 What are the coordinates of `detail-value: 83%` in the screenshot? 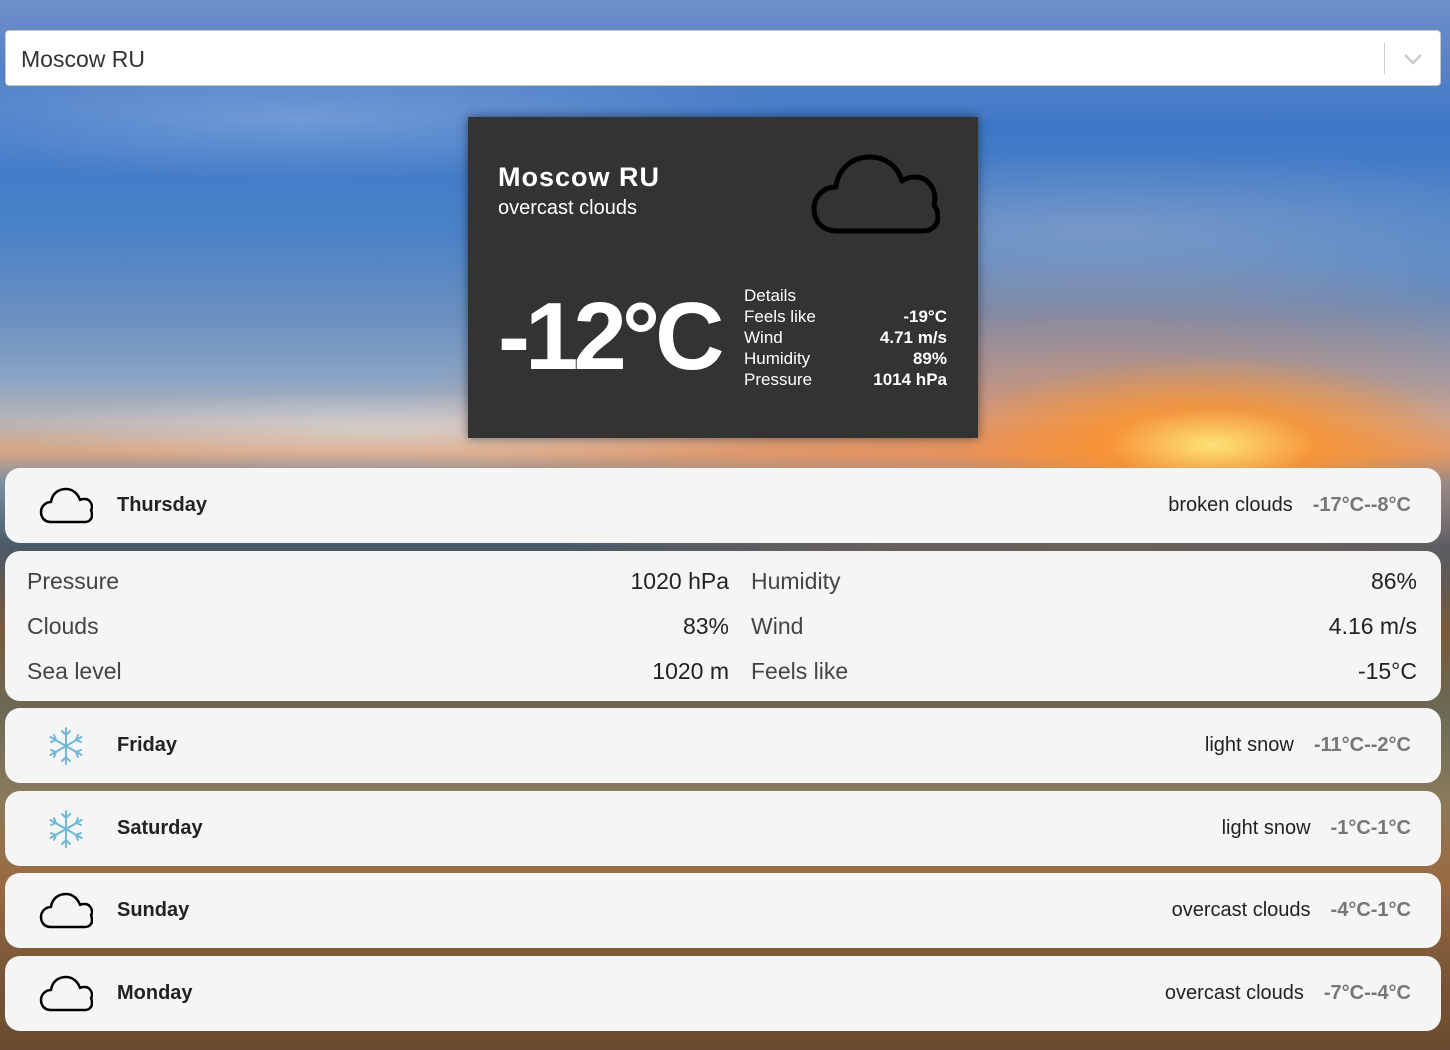 It's located at (705, 626).